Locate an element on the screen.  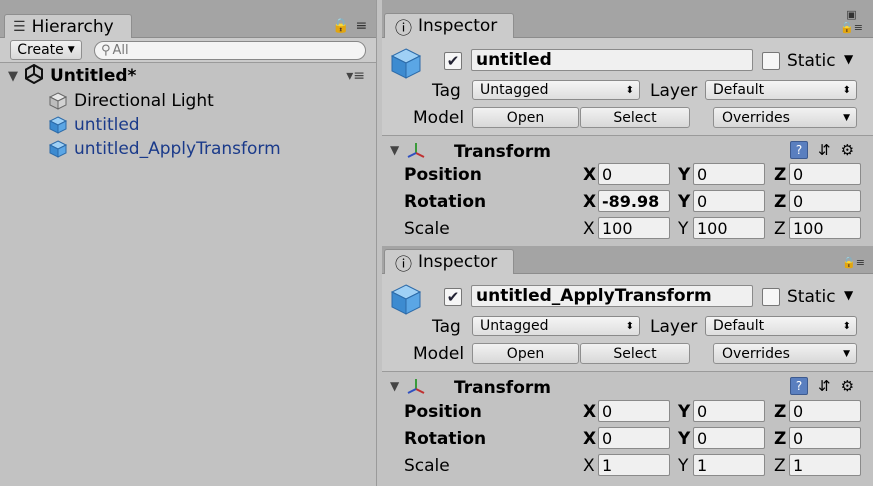
search-icon: ⚲ is located at coordinates (106, 50).